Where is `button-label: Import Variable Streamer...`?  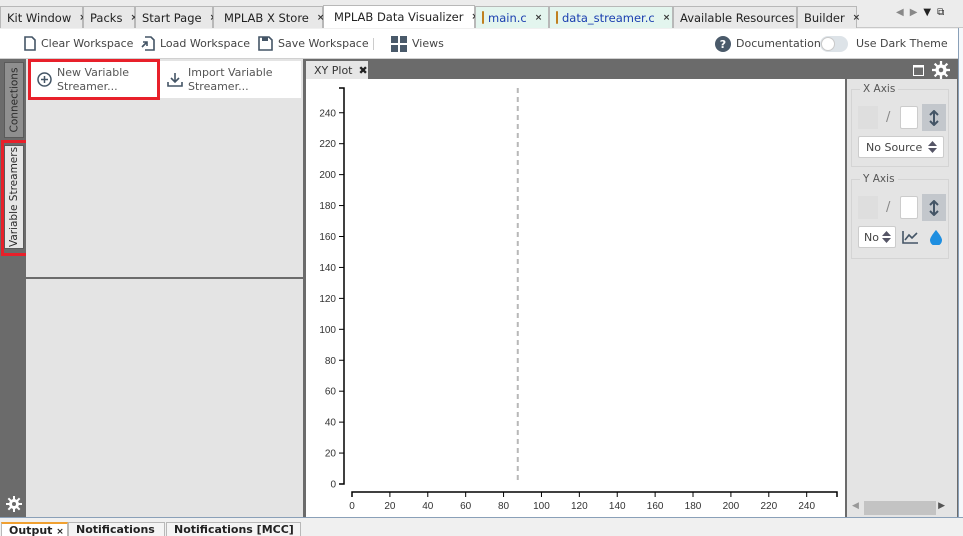 button-label: Import Variable Streamer... is located at coordinates (230, 79).